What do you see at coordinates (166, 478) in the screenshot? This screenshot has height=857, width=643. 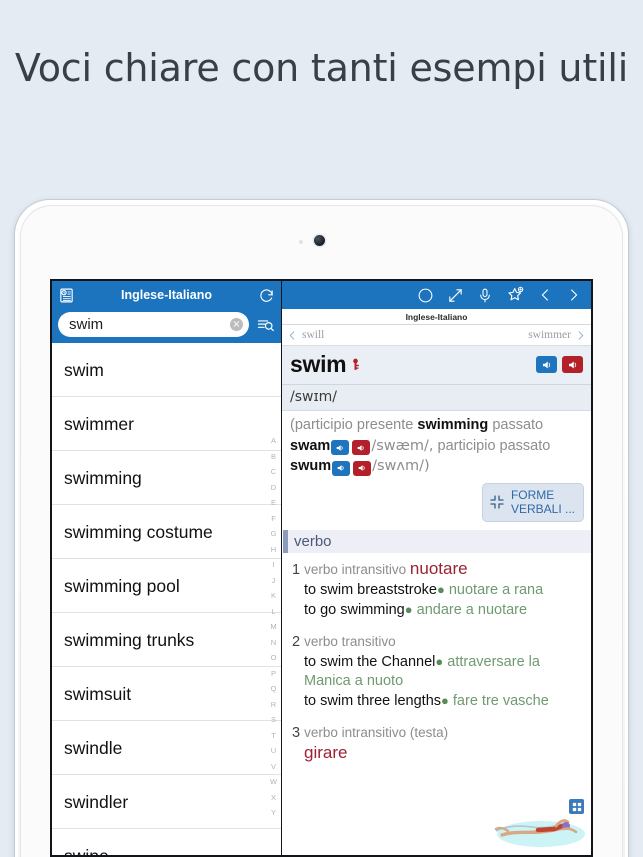 I see `list-item: swimming` at bounding box center [166, 478].